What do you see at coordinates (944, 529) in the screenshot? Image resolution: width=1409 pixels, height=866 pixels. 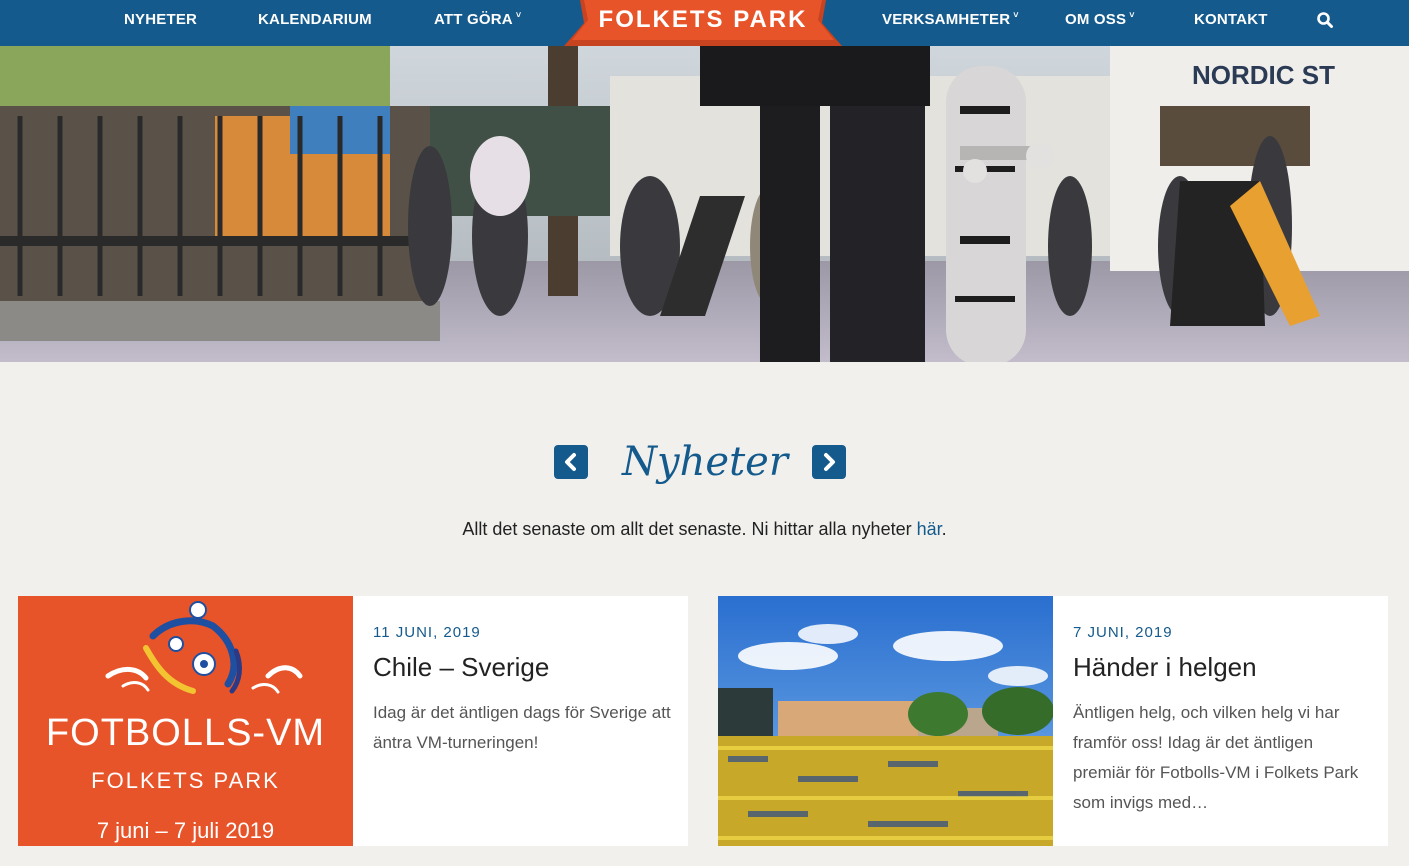 I see `subtitle-end: .` at bounding box center [944, 529].